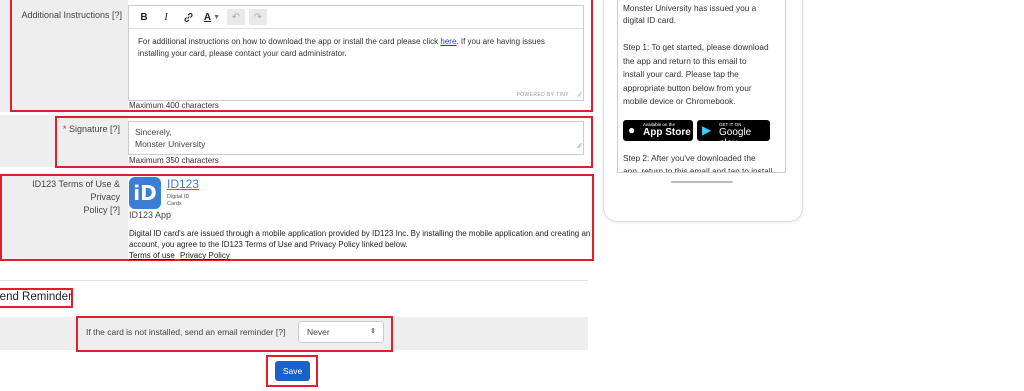 Image resolution: width=1024 pixels, height=391 pixels. Describe the element at coordinates (356, 17) in the screenshot. I see `editor-toolbar: B I A ▼ ↶ ↷` at that location.